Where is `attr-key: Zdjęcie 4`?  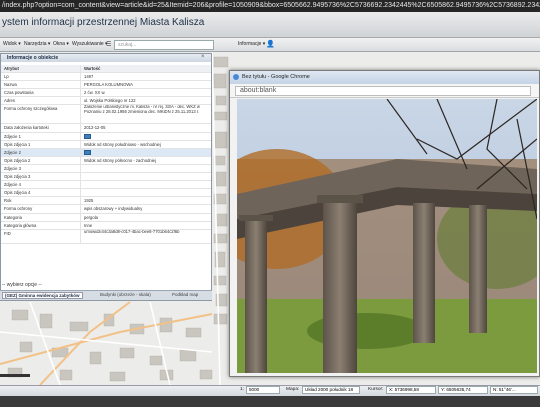 attr-key: Zdjęcie 4 is located at coordinates (41, 185).